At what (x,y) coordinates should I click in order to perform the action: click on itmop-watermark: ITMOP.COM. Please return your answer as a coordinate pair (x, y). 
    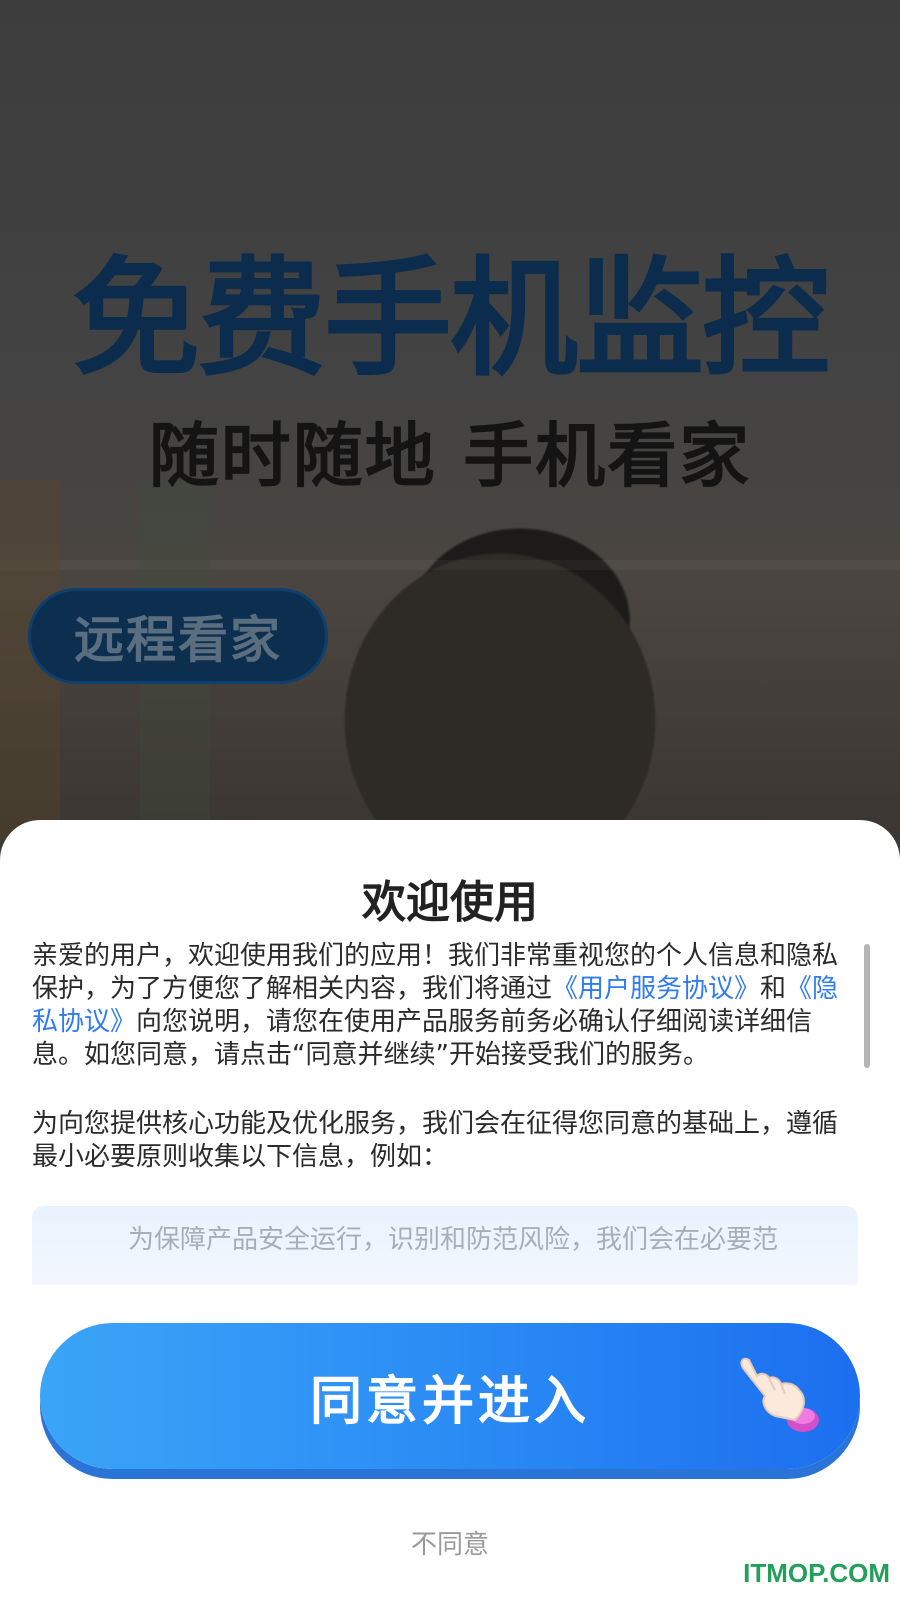
    Looking at the image, I should click on (816, 1573).